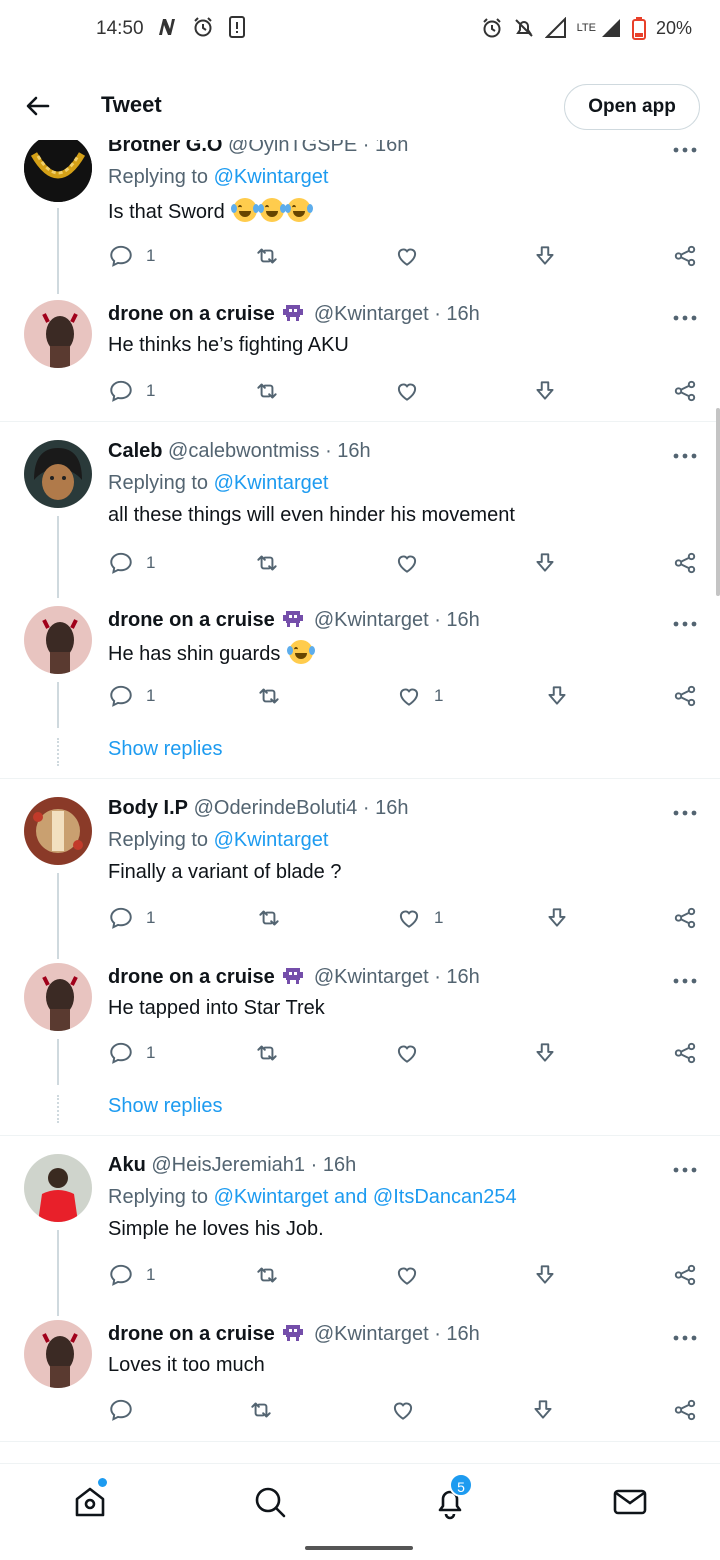  What do you see at coordinates (127, 1165) in the screenshot?
I see `author-name: Aku` at bounding box center [127, 1165].